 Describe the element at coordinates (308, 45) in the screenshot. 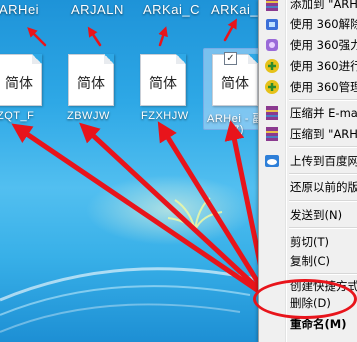

I see `menu-item-360-delete: 使用 360强力` at that location.